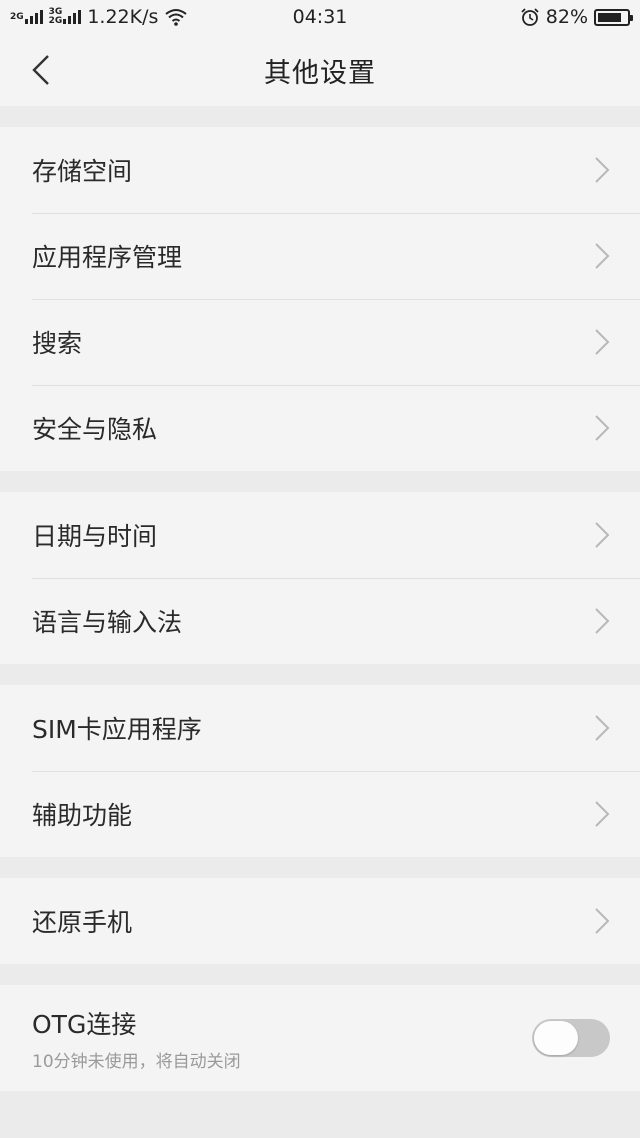 Image resolution: width=640 pixels, height=1138 pixels. Describe the element at coordinates (55, 21) in the screenshot. I see `sim2-network-type-bottom: 2G` at that location.